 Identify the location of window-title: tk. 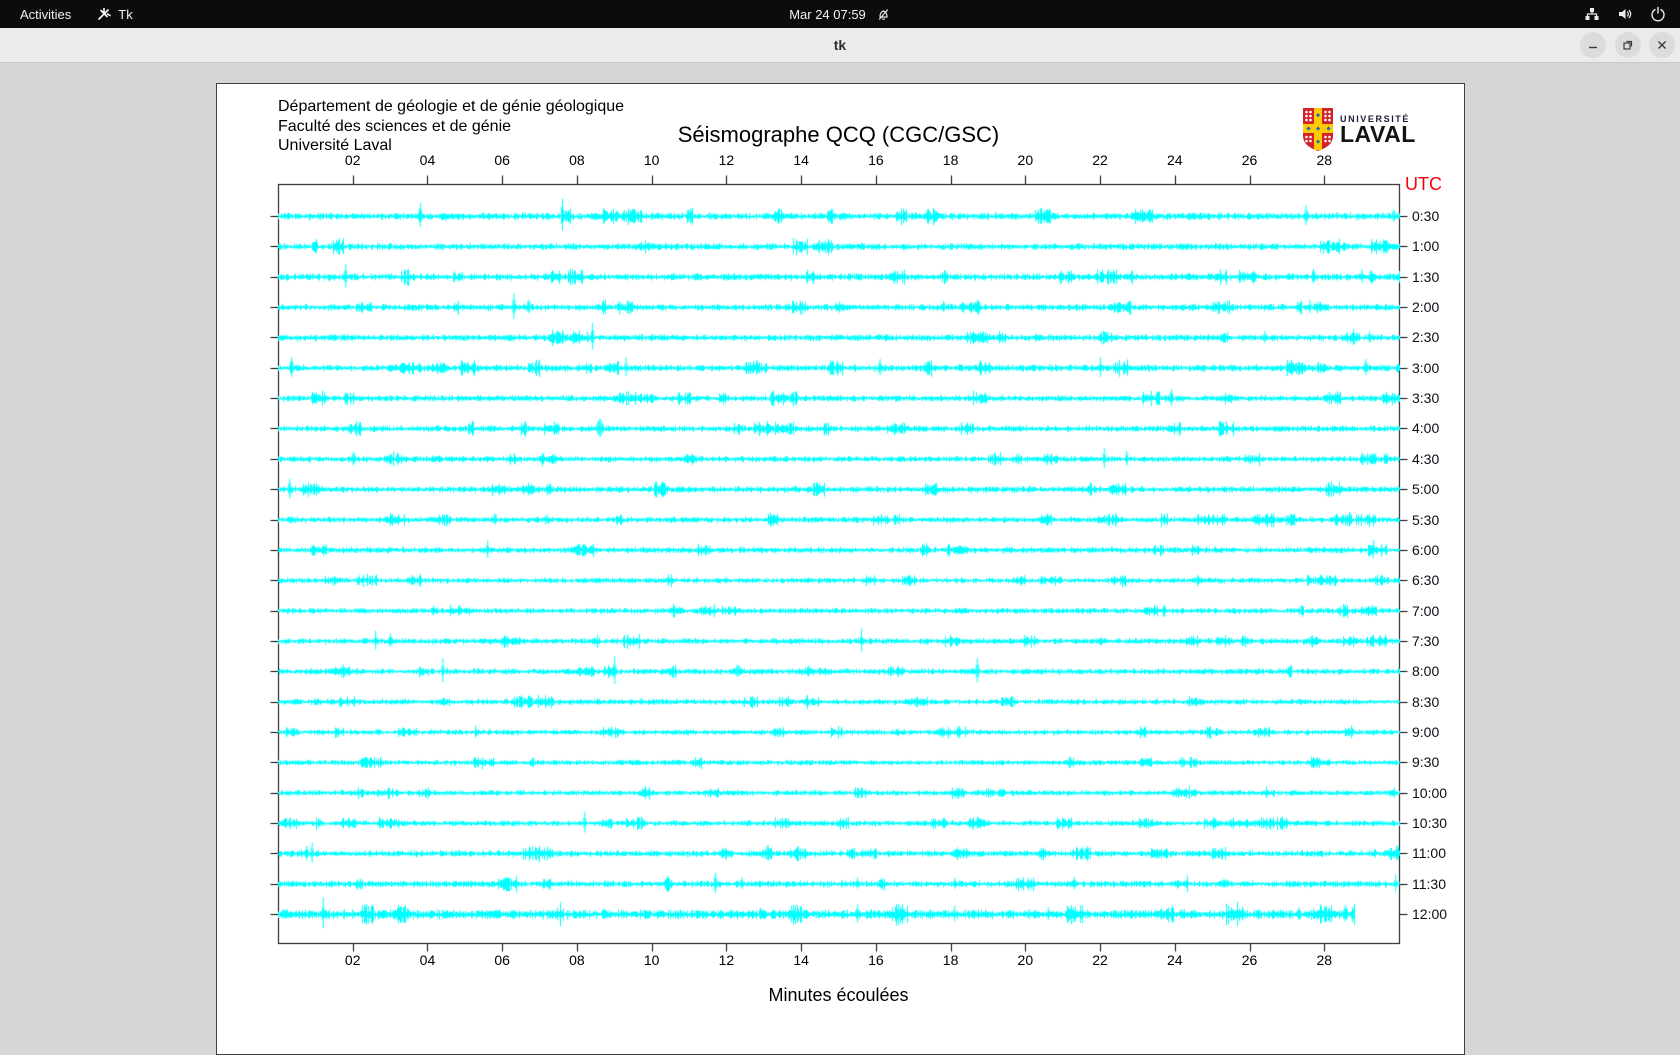
(840, 45).